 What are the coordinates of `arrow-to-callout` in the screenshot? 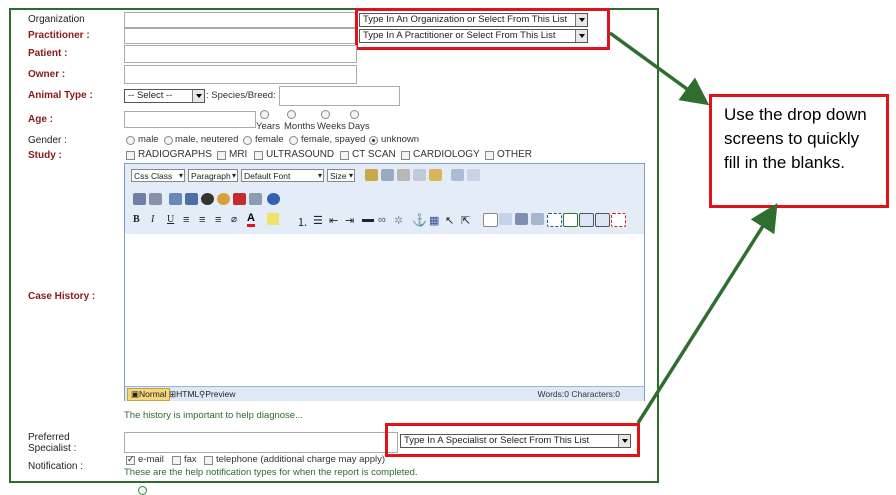 It's located at (659, 68).